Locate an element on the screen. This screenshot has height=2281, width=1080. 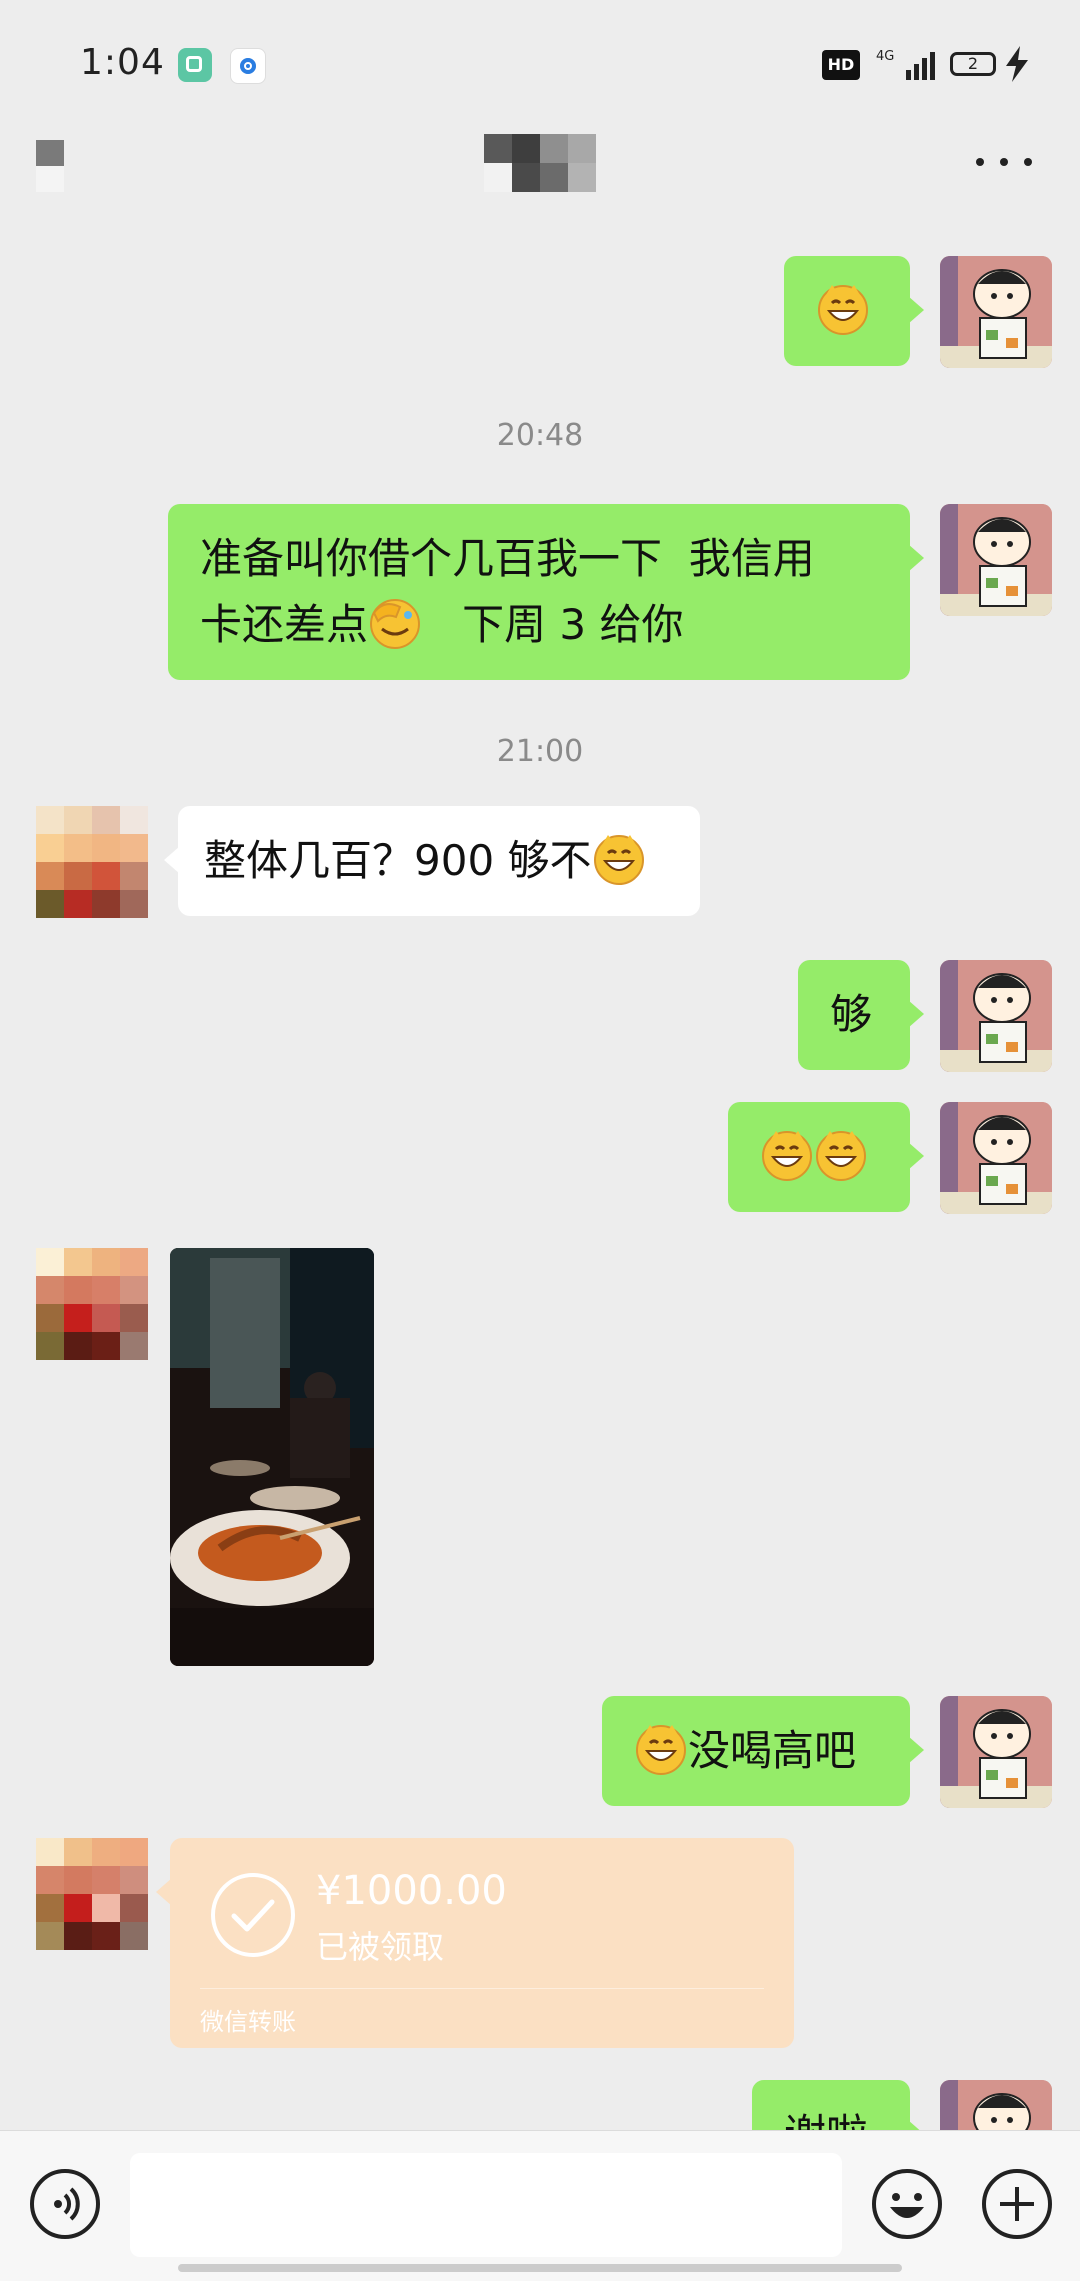
chat-title-mosaic is located at coordinates (540, 163).